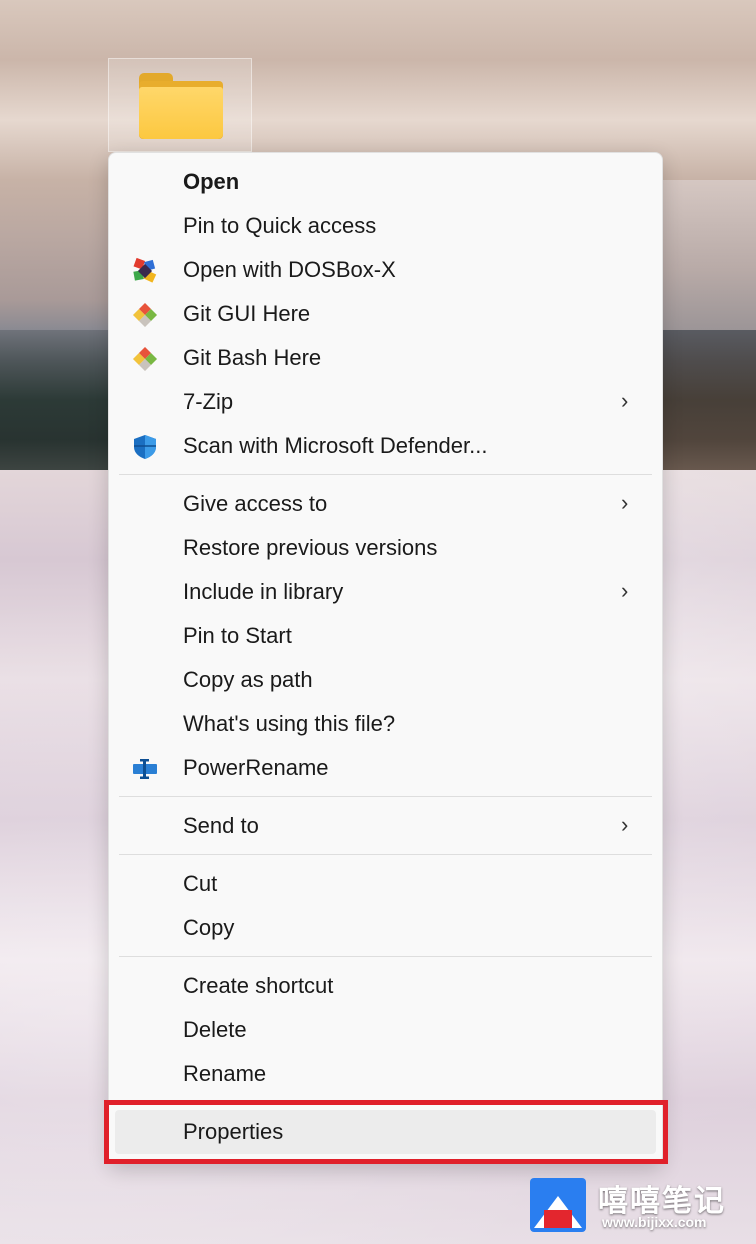 This screenshot has width=756, height=1244. I want to click on menu-item-create-shortcut: Create shortcut, so click(385, 986).